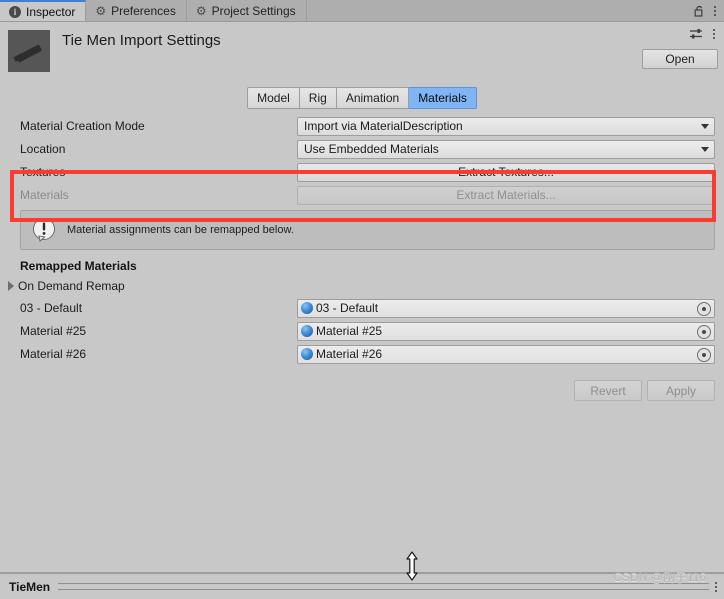 The height and width of the screenshot is (599, 724). I want to click on tab-inspector: i Inspector, so click(43, 10).